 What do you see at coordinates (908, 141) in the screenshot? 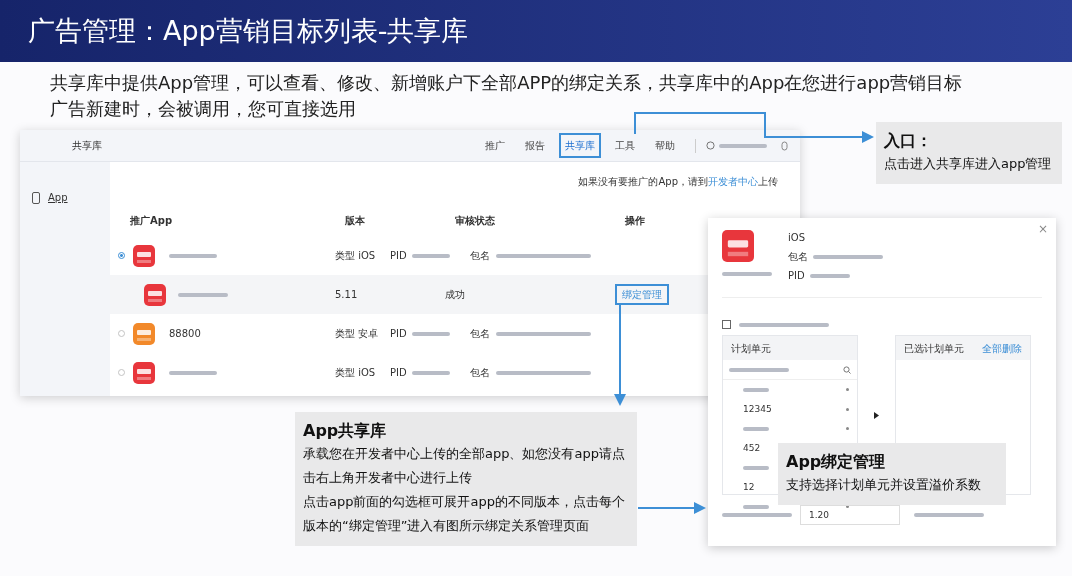
I see `callout-title: 入口：` at bounding box center [908, 141].